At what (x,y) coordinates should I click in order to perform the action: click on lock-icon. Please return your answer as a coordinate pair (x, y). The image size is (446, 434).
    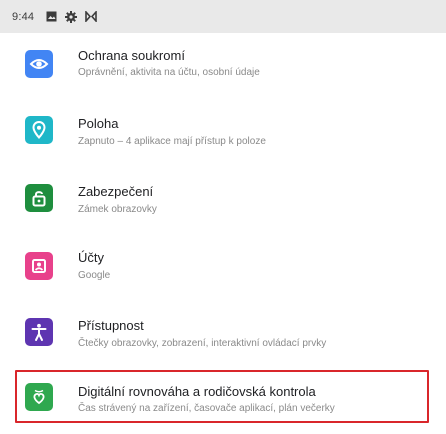
    Looking at the image, I should click on (39, 198).